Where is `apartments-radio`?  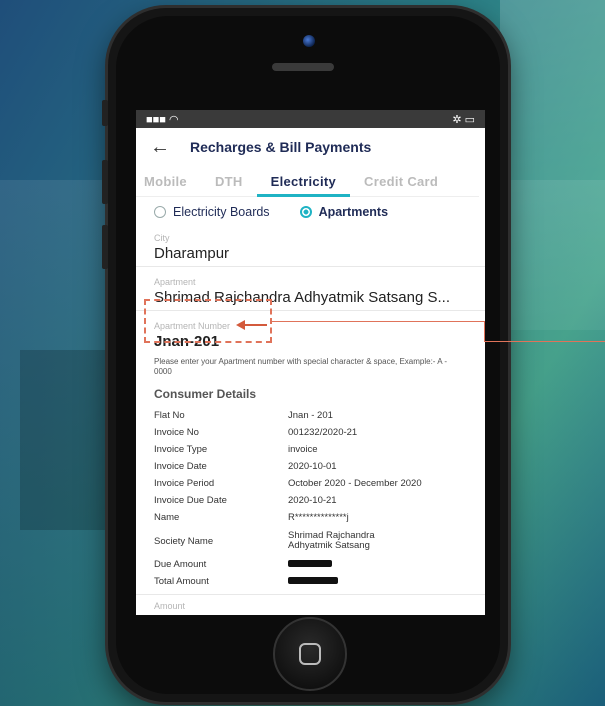
apartments-radio is located at coordinates (305, 212).